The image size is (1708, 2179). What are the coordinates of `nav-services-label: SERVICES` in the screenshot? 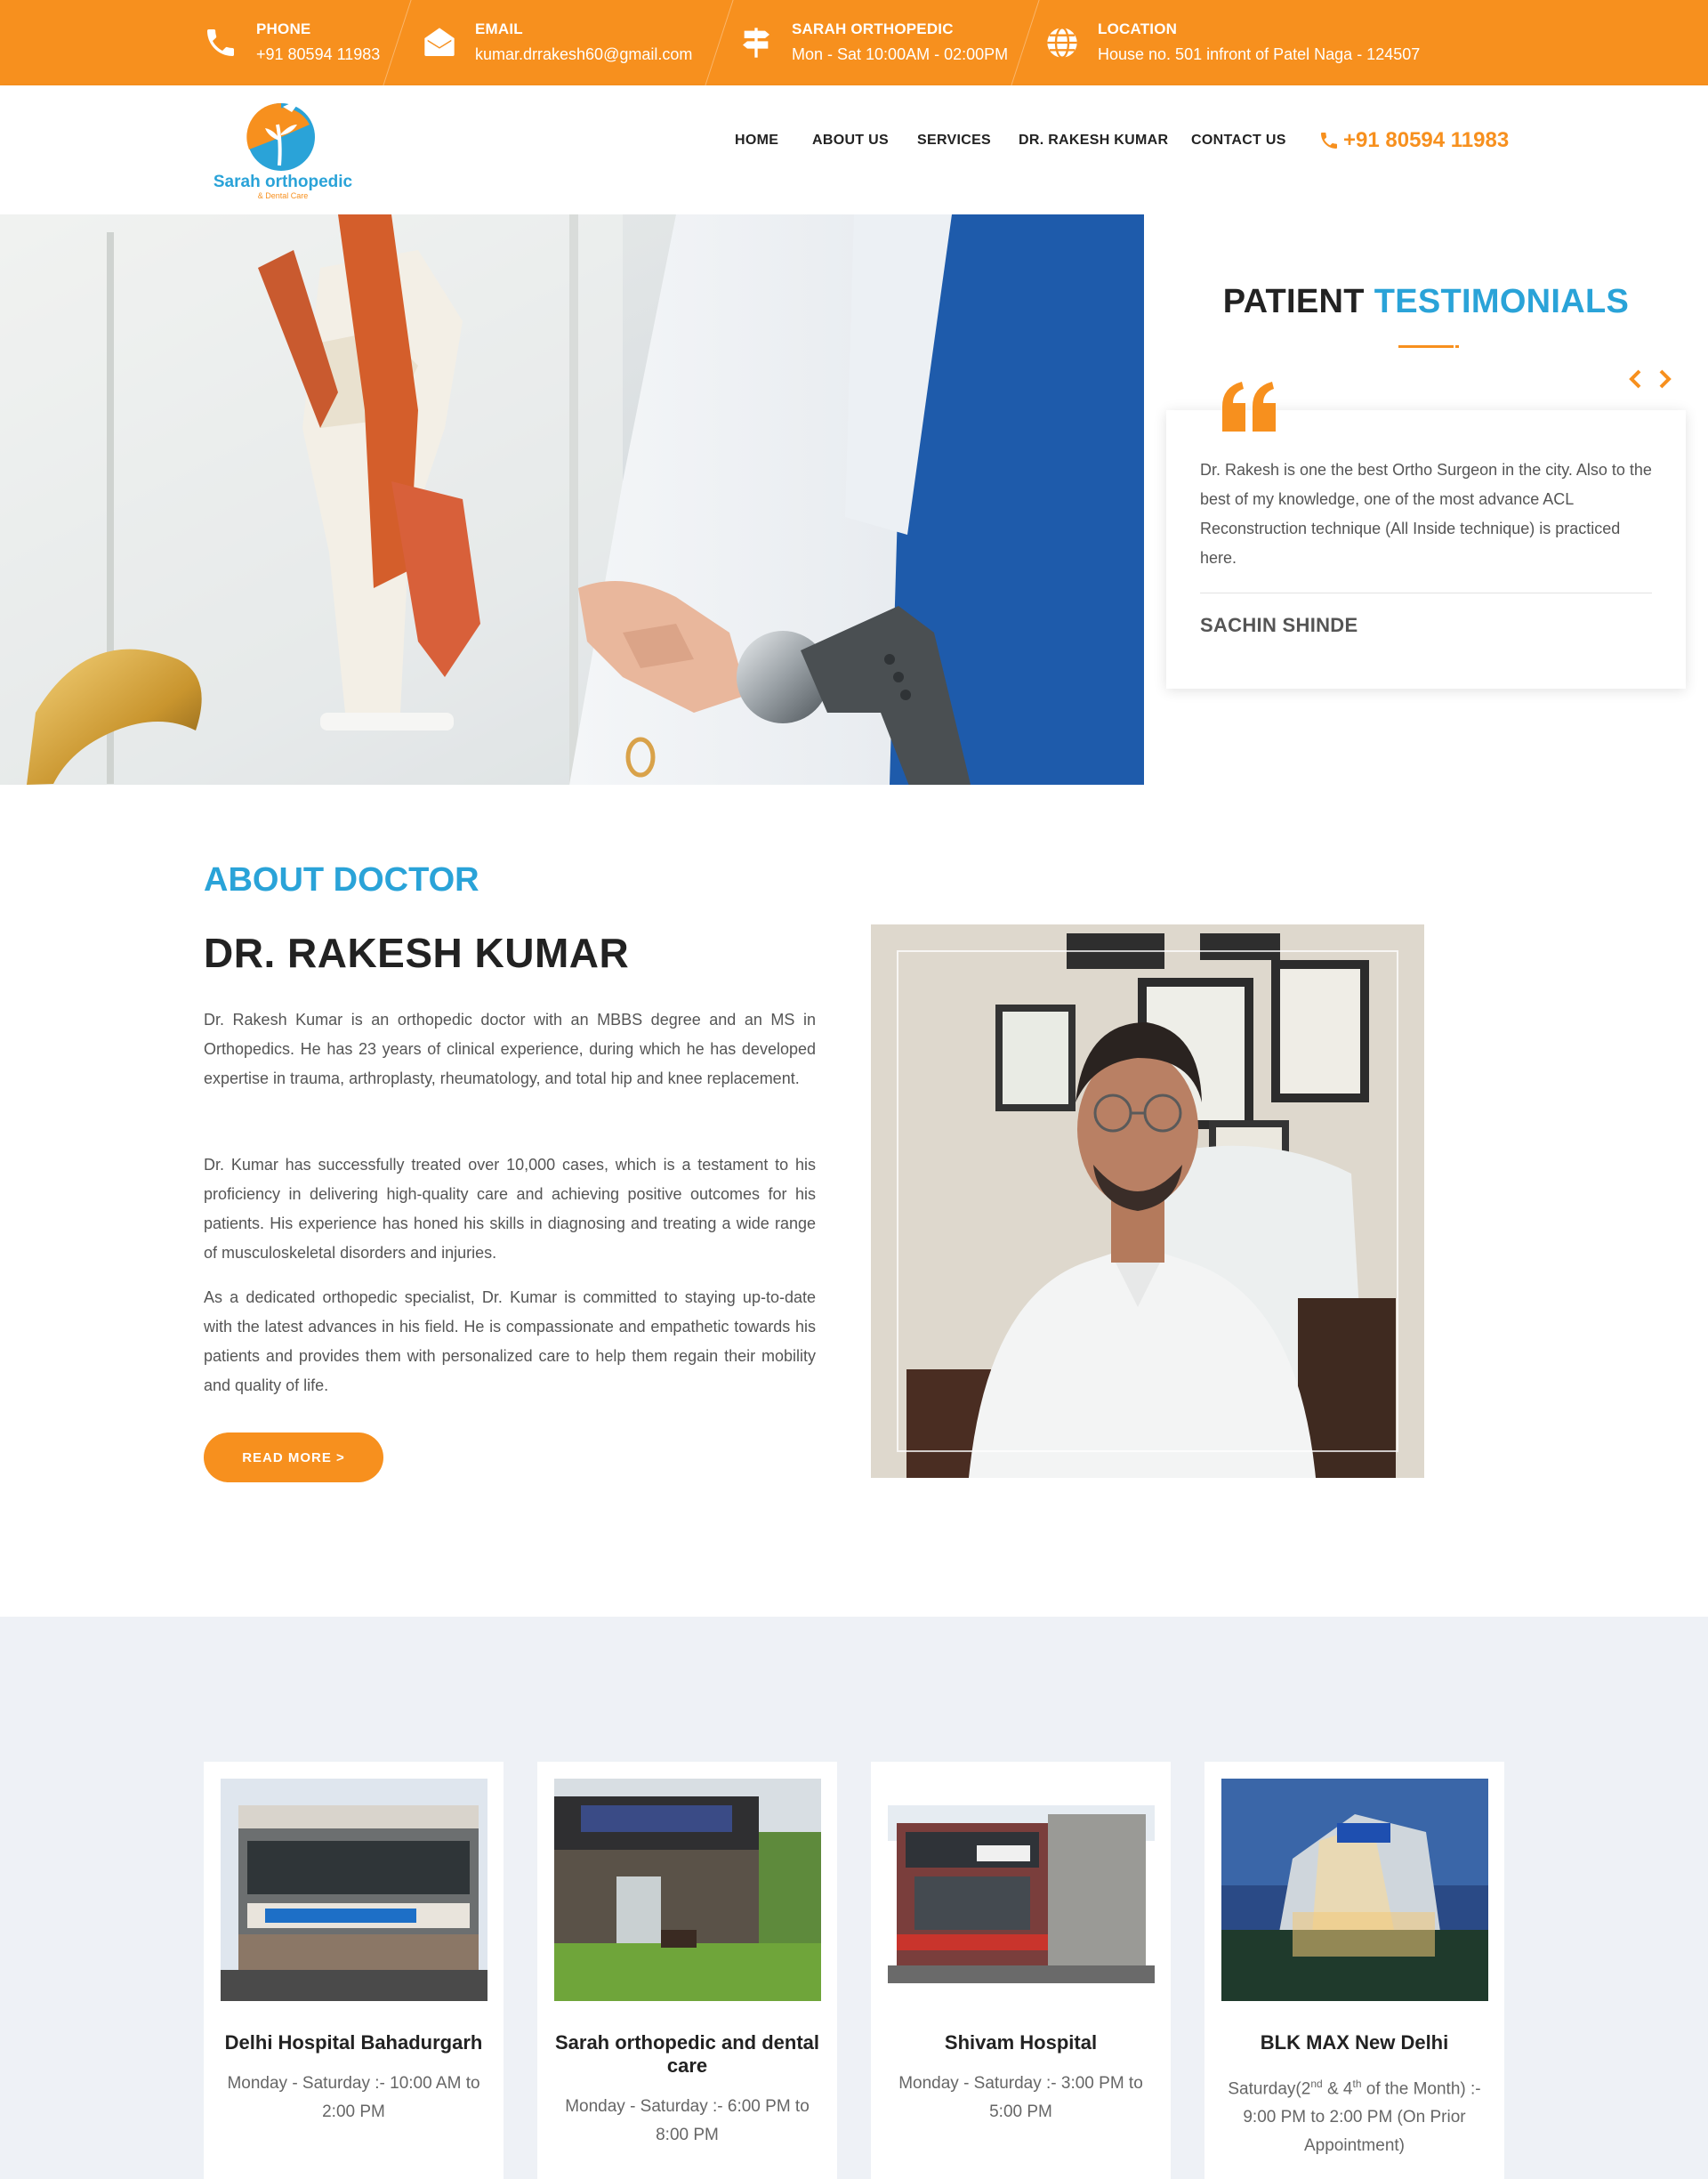 It's located at (954, 141).